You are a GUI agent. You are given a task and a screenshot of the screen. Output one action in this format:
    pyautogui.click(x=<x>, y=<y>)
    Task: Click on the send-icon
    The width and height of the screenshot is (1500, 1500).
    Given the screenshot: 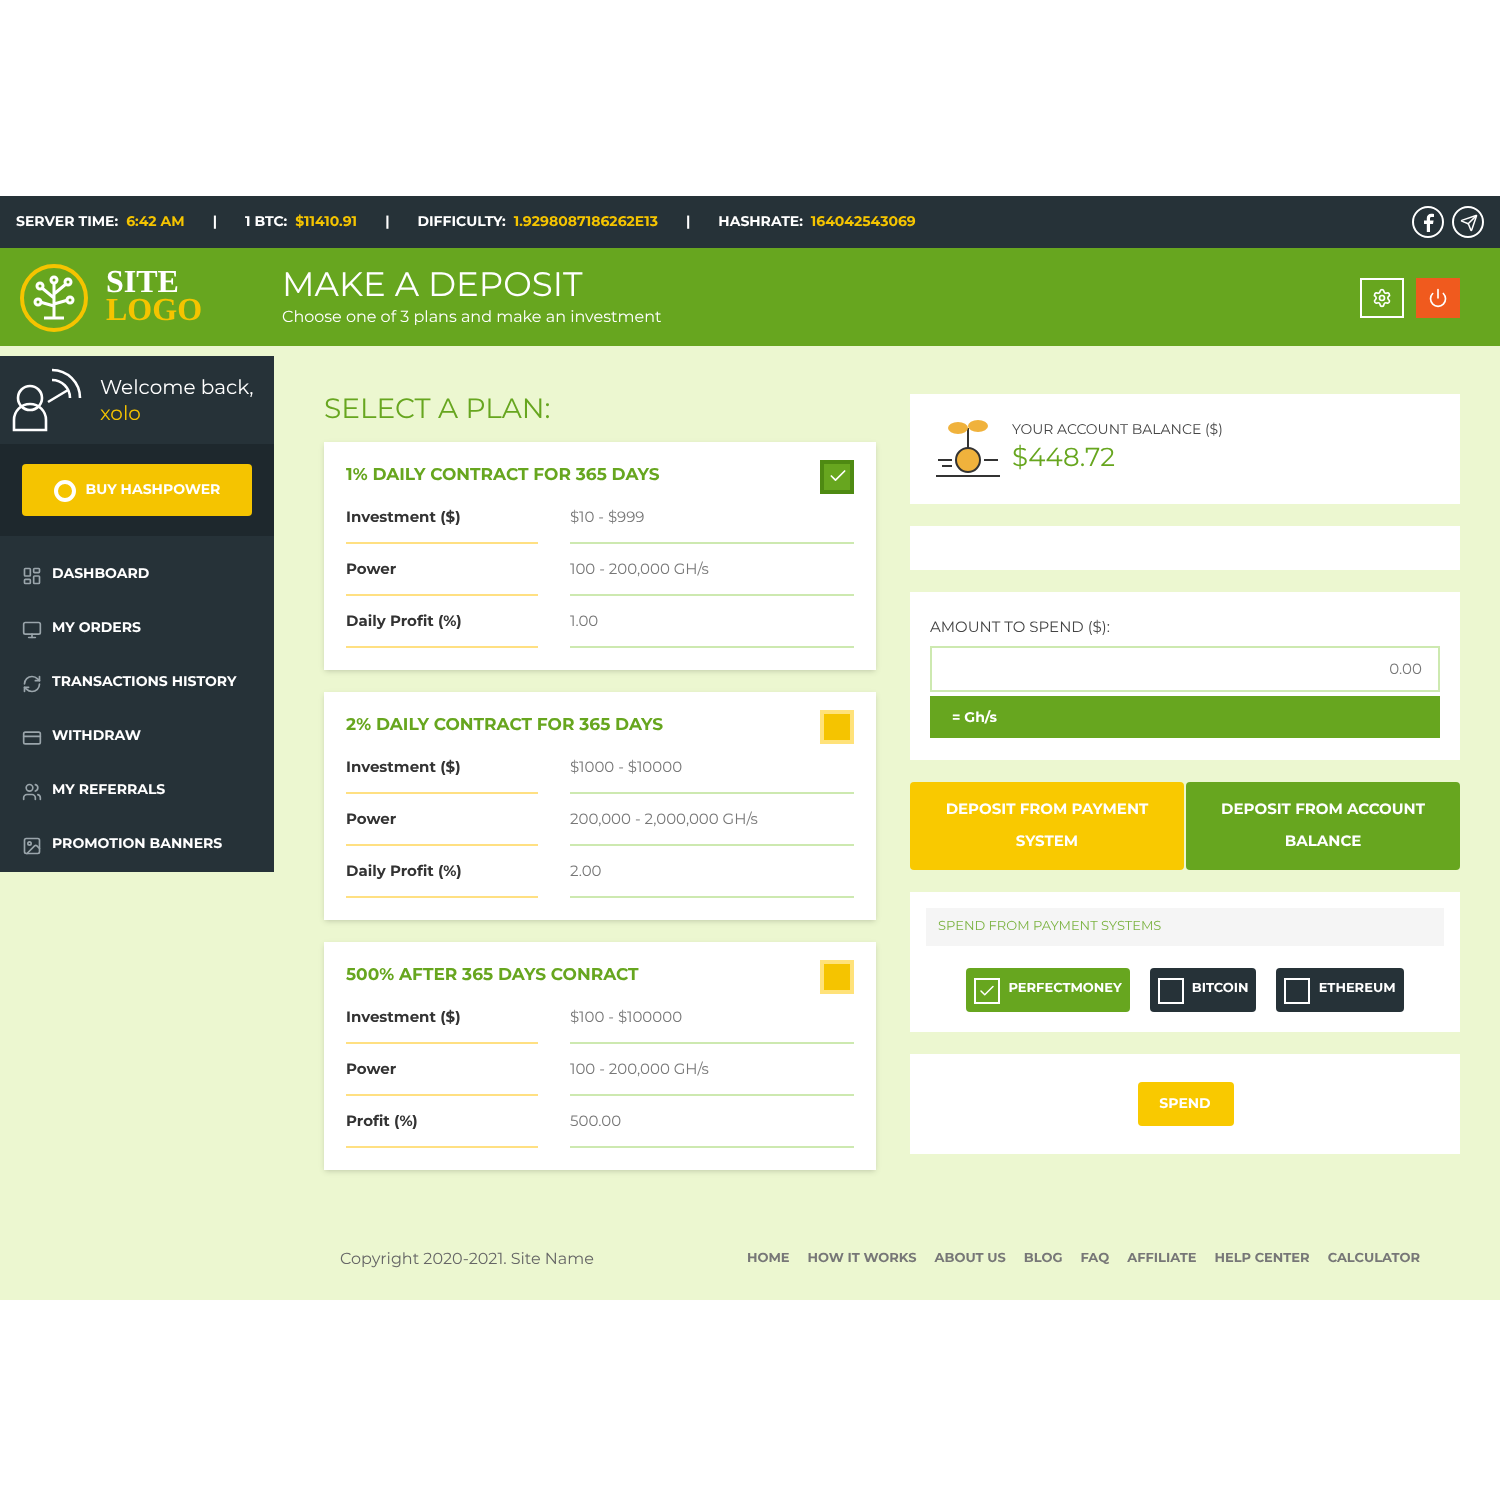 What is the action you would take?
    pyautogui.click(x=1468, y=222)
    